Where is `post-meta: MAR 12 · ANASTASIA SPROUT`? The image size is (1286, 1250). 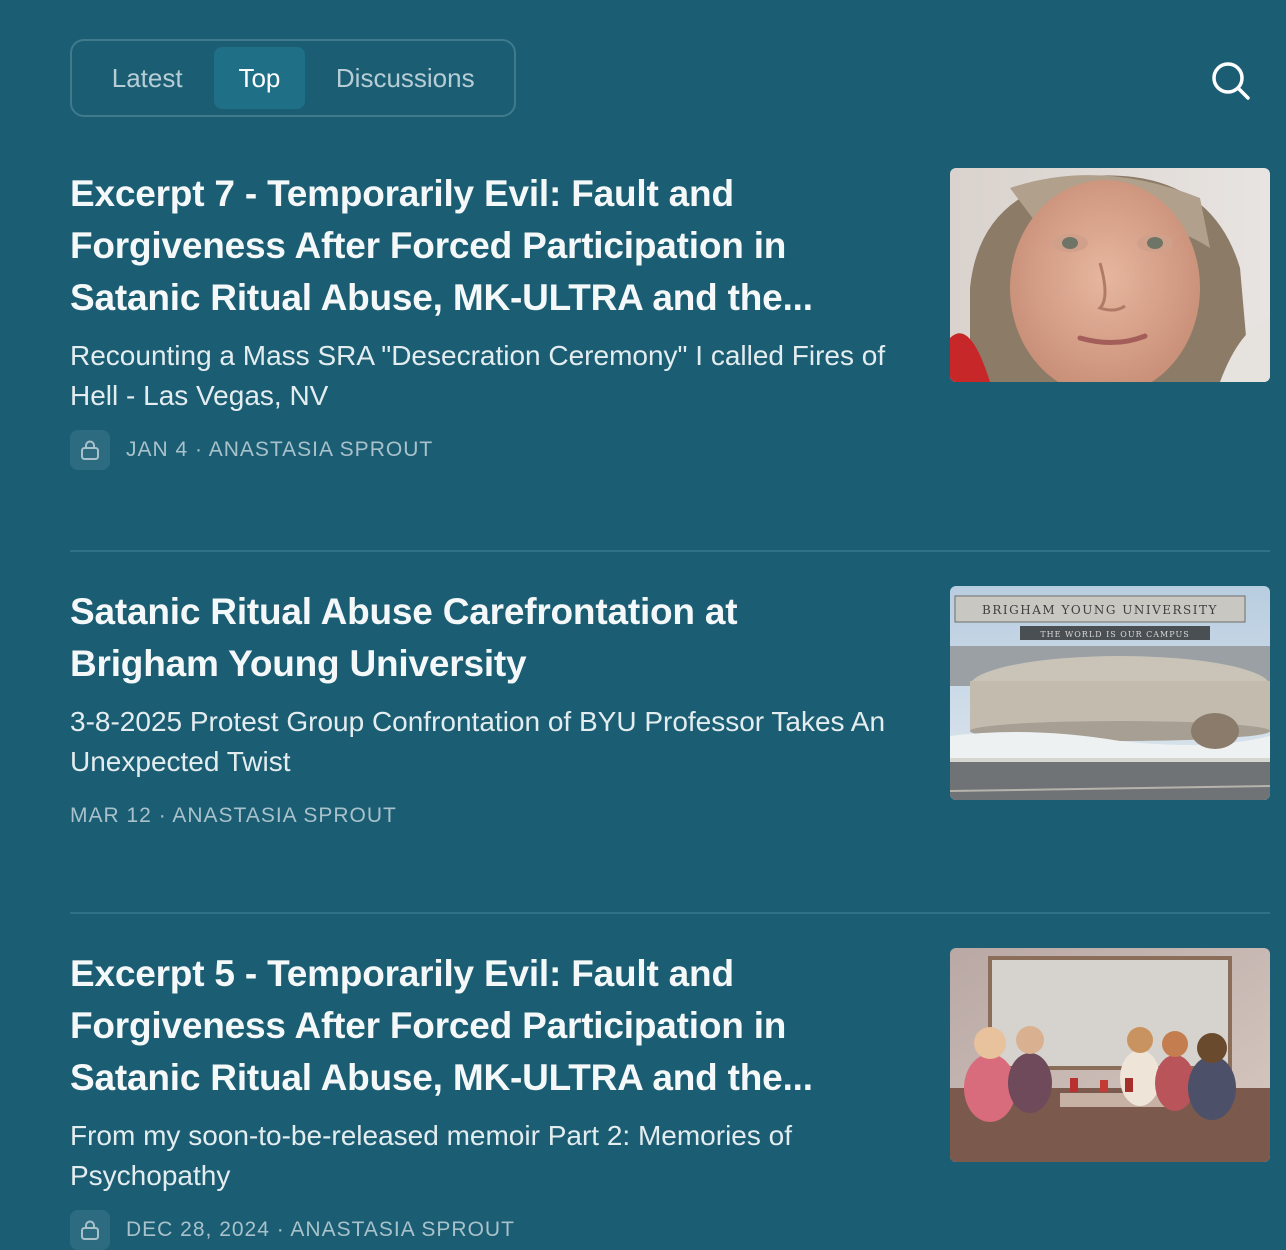 post-meta: MAR 12 · ANASTASIA SPROUT is located at coordinates (480, 816).